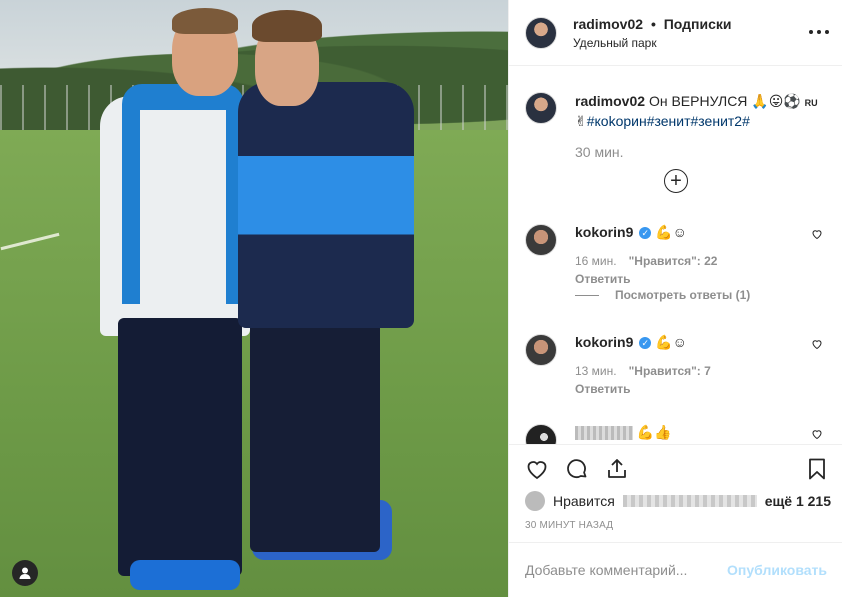  I want to click on likes-summary: Нравится ещё 1 215, so click(678, 501).